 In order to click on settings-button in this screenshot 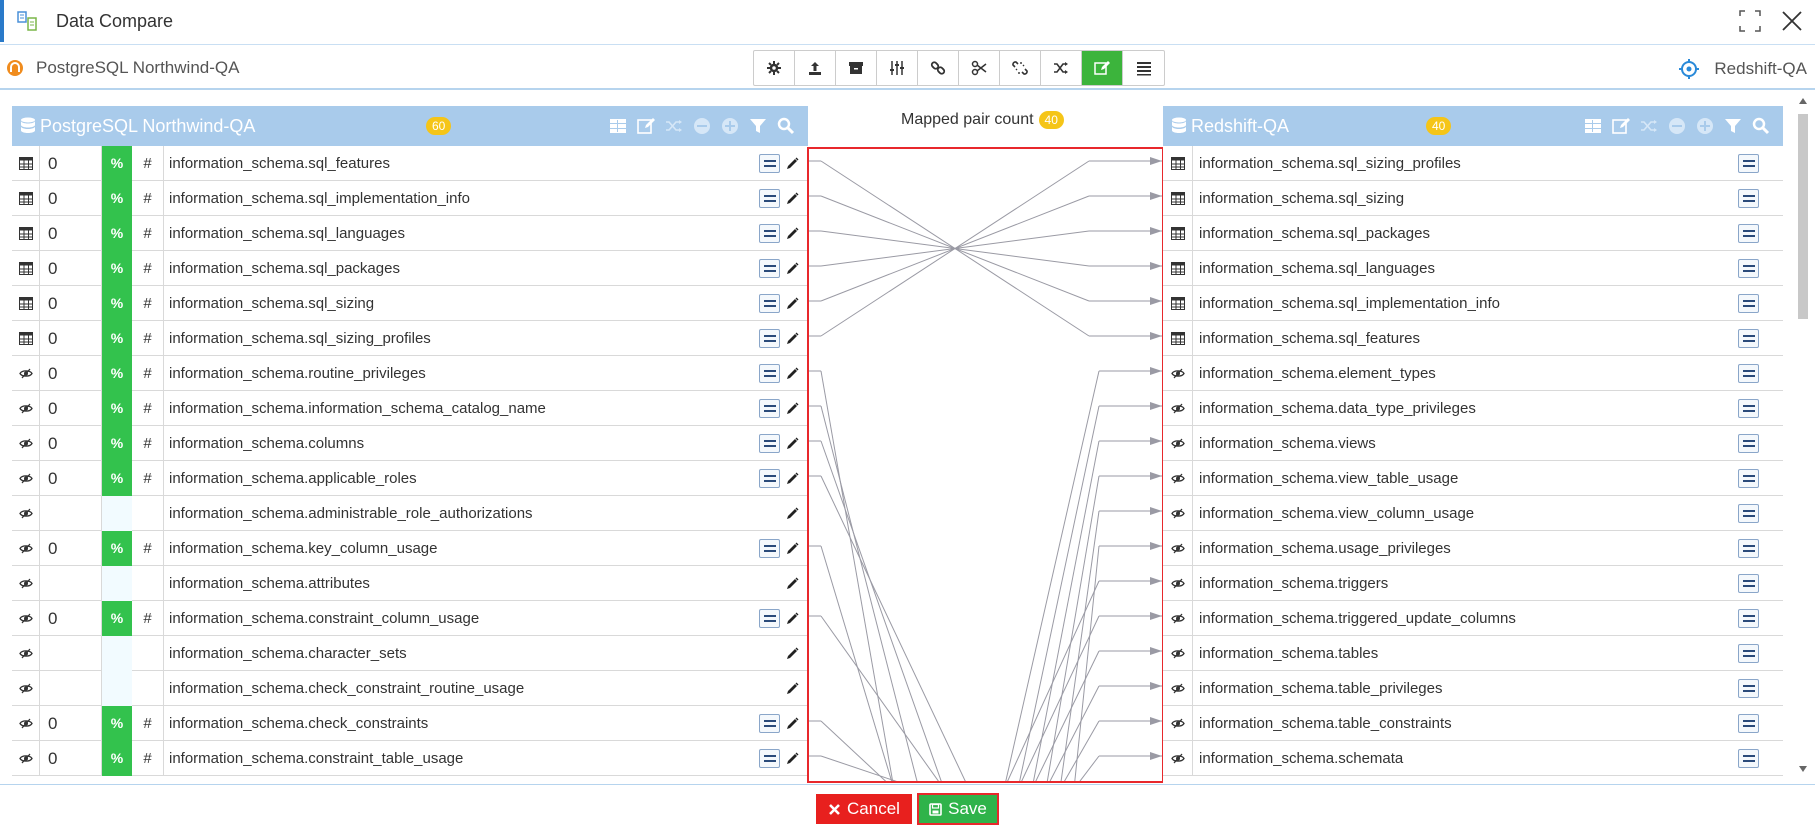, I will do `click(774, 68)`.